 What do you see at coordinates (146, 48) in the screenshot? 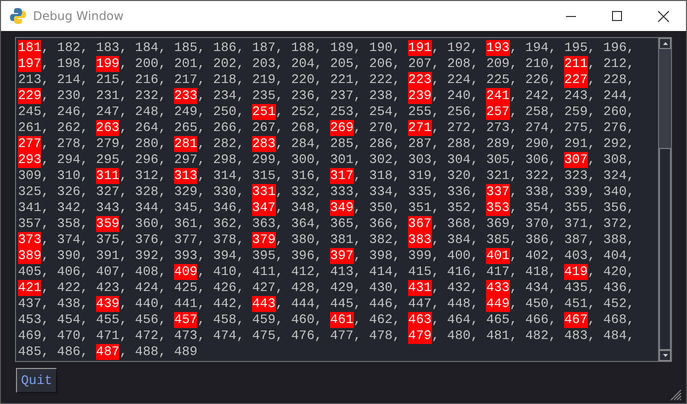
I see `number-text: 184` at bounding box center [146, 48].